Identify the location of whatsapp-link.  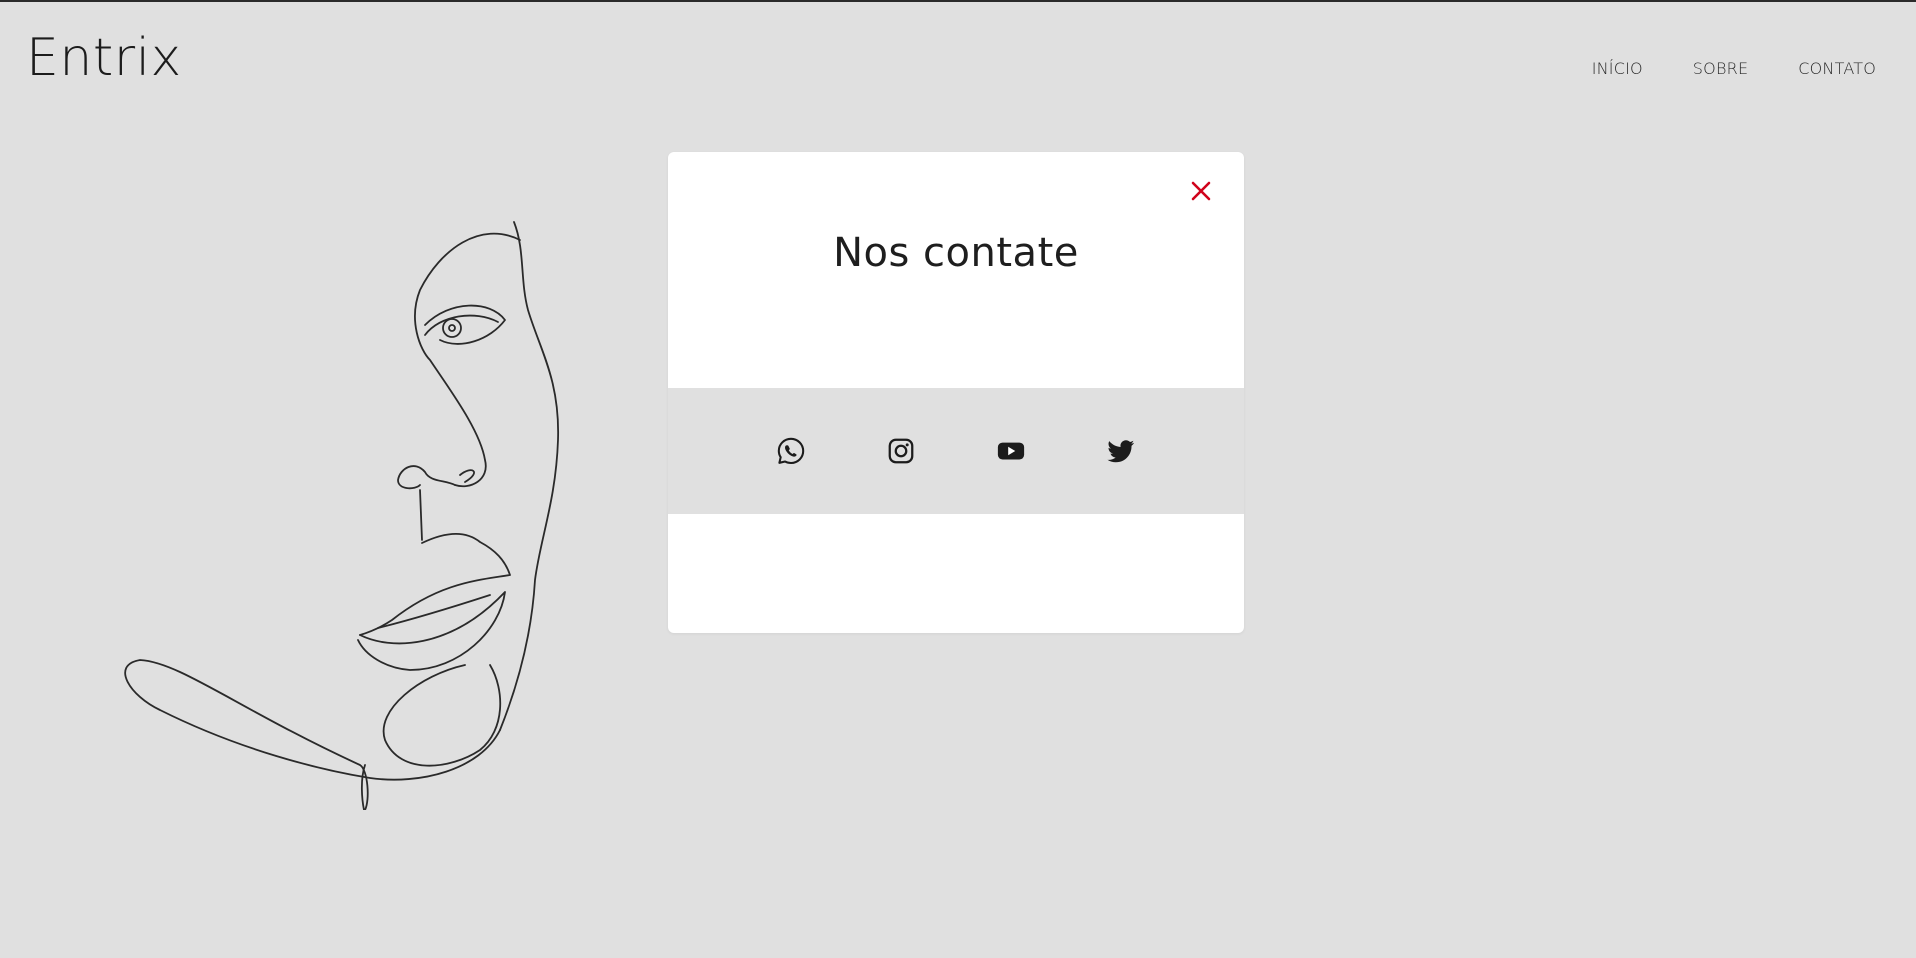
(791, 451).